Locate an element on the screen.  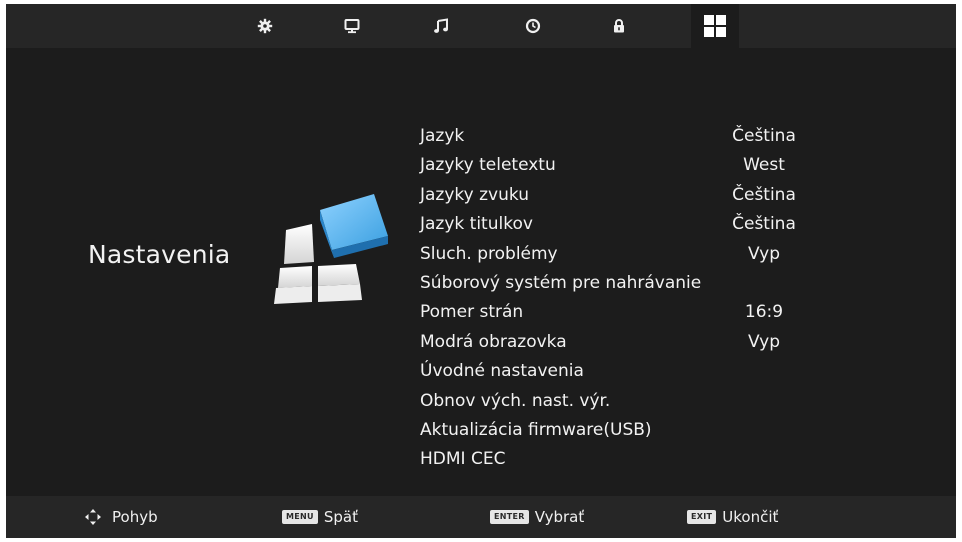
hint-back: MENU Späť is located at coordinates (320, 517).